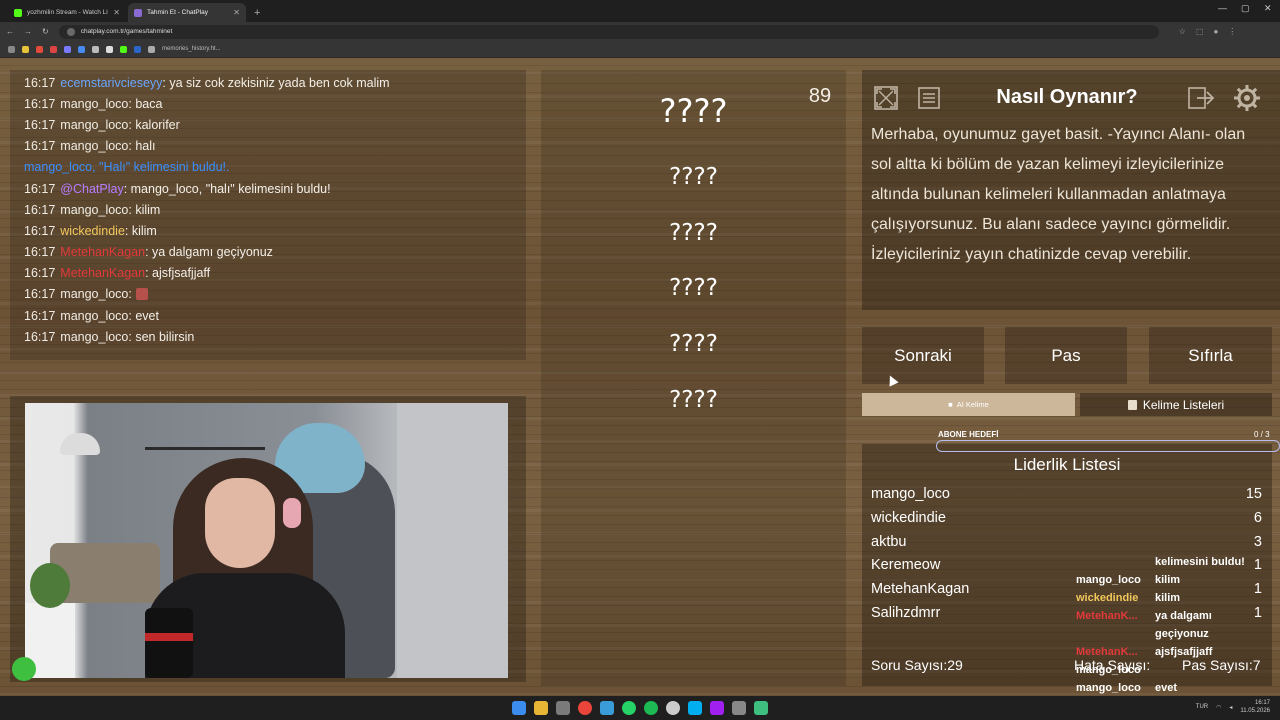  I want to click on webcam-plant, so click(50, 585).